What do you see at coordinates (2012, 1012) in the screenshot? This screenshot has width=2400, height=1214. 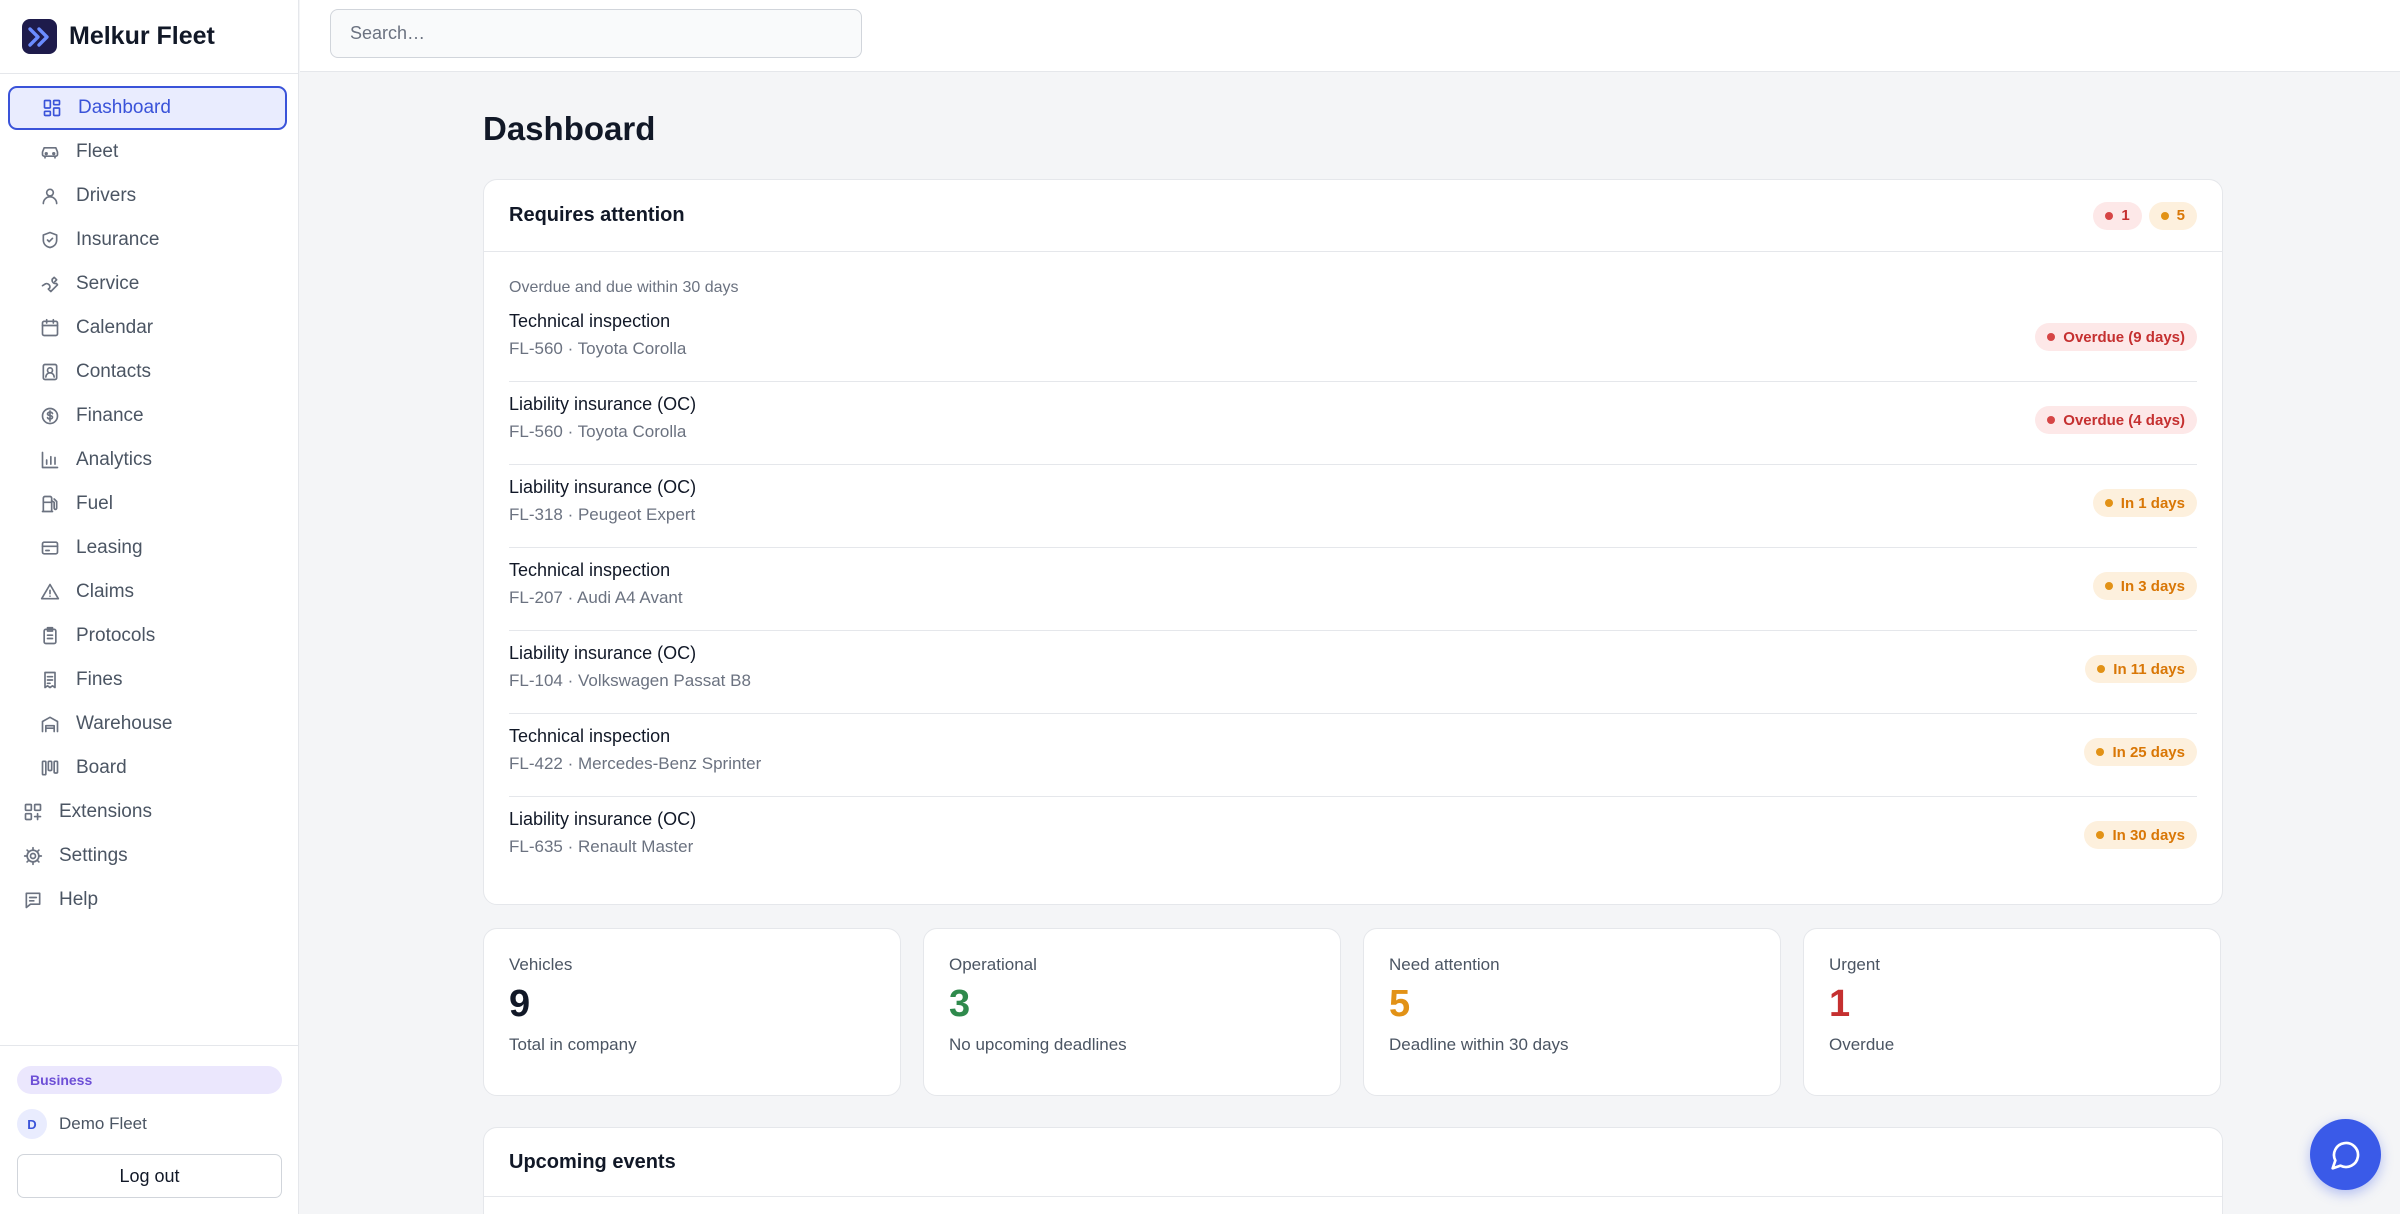 I see `stat-card-urgent: Urgent 1 Overdue` at bounding box center [2012, 1012].